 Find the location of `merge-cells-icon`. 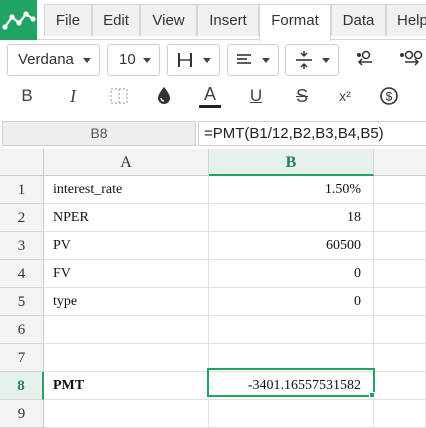

merge-cells-icon is located at coordinates (119, 96).